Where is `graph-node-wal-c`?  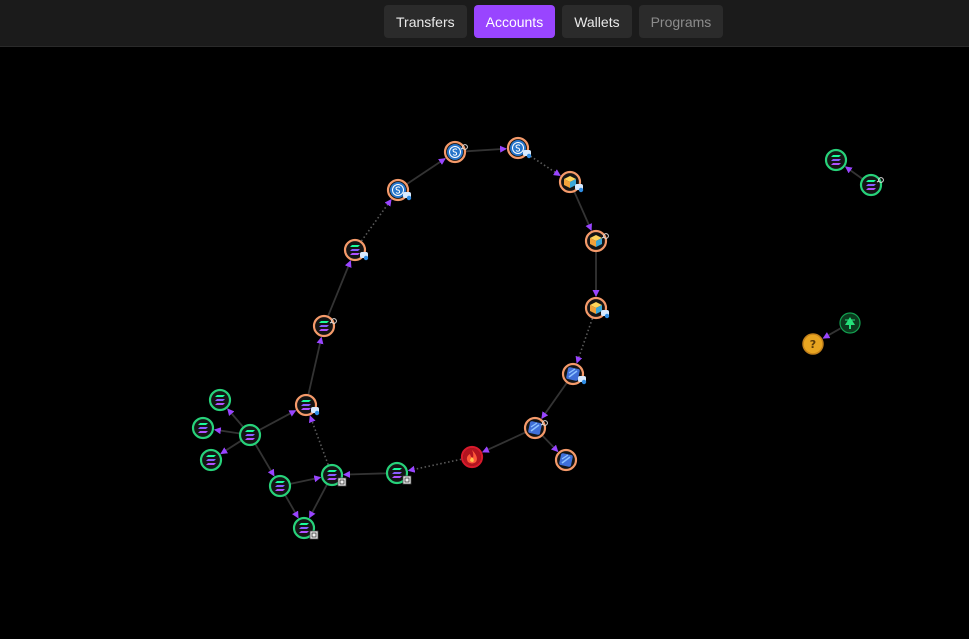
graph-node-wal-c is located at coordinates (220, 400).